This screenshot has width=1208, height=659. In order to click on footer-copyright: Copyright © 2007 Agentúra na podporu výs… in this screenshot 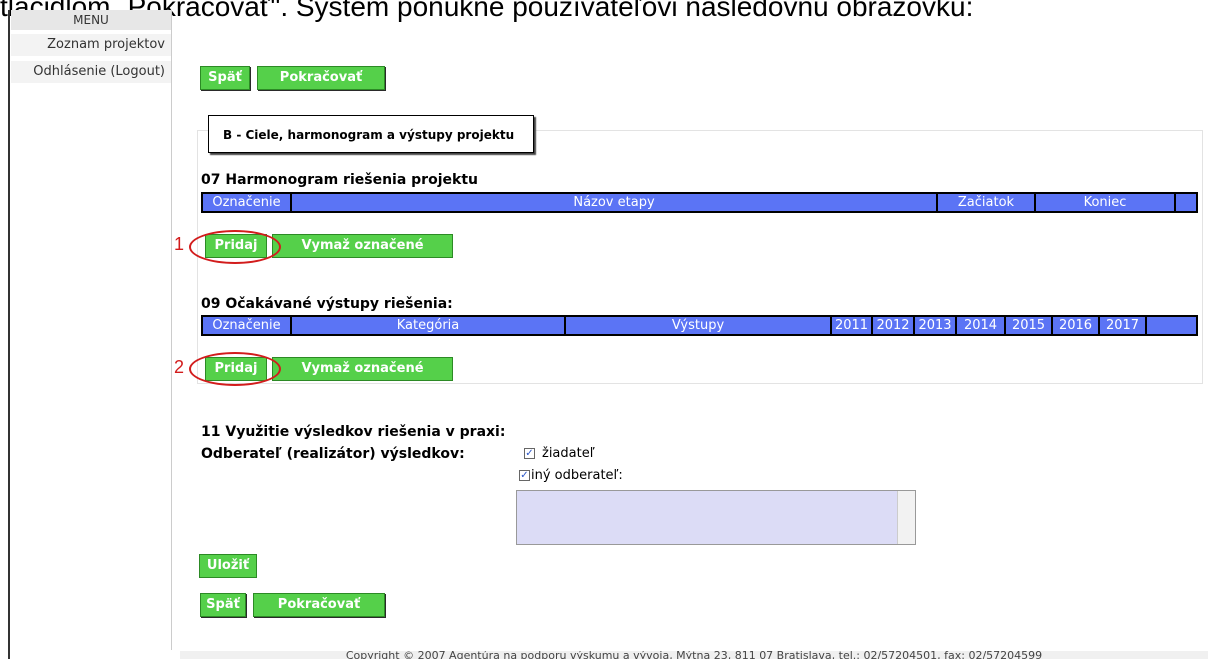, I will do `click(694, 655)`.